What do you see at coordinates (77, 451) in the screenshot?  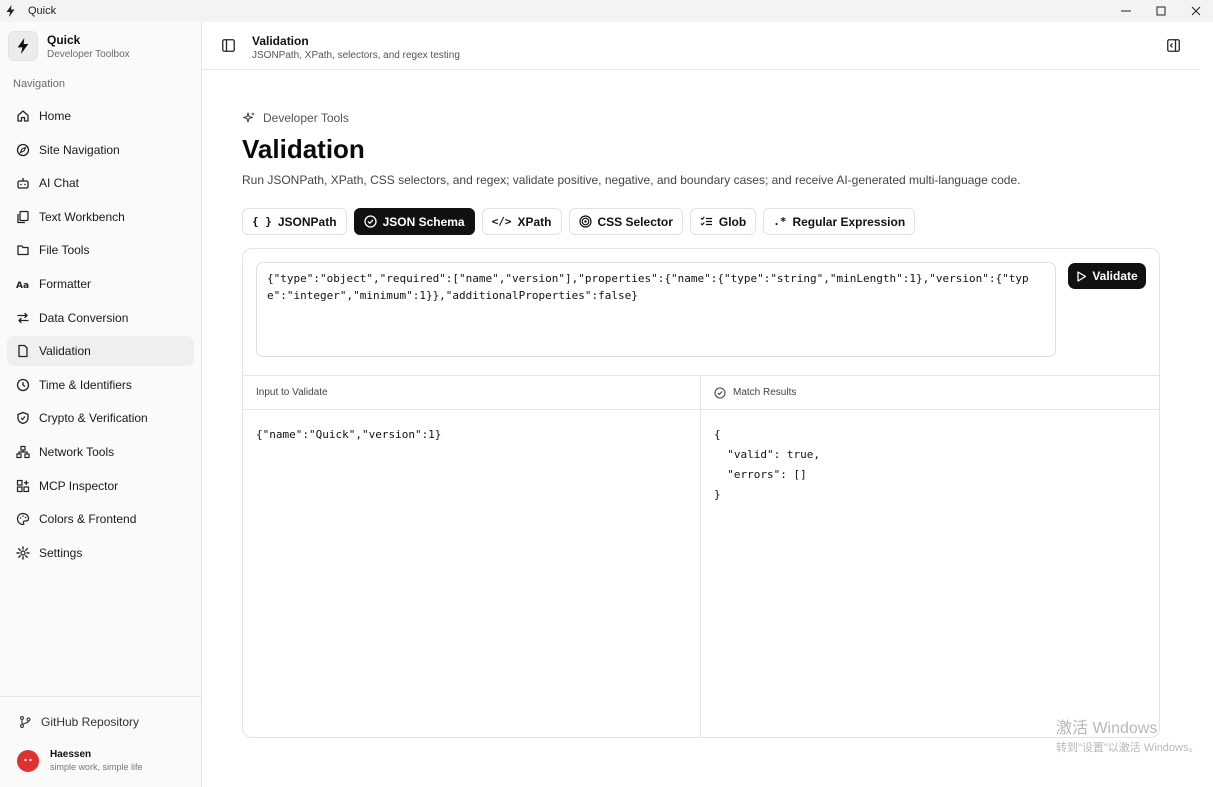 I see `sidebar-item-label: Network Tools` at bounding box center [77, 451].